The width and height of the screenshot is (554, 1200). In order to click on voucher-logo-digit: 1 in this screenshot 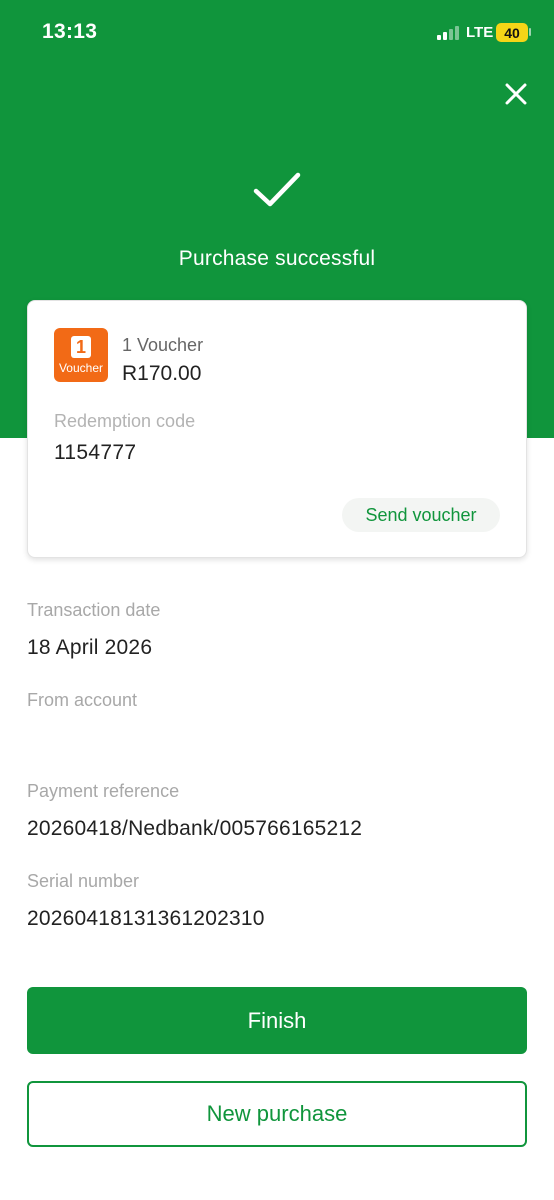, I will do `click(81, 347)`.